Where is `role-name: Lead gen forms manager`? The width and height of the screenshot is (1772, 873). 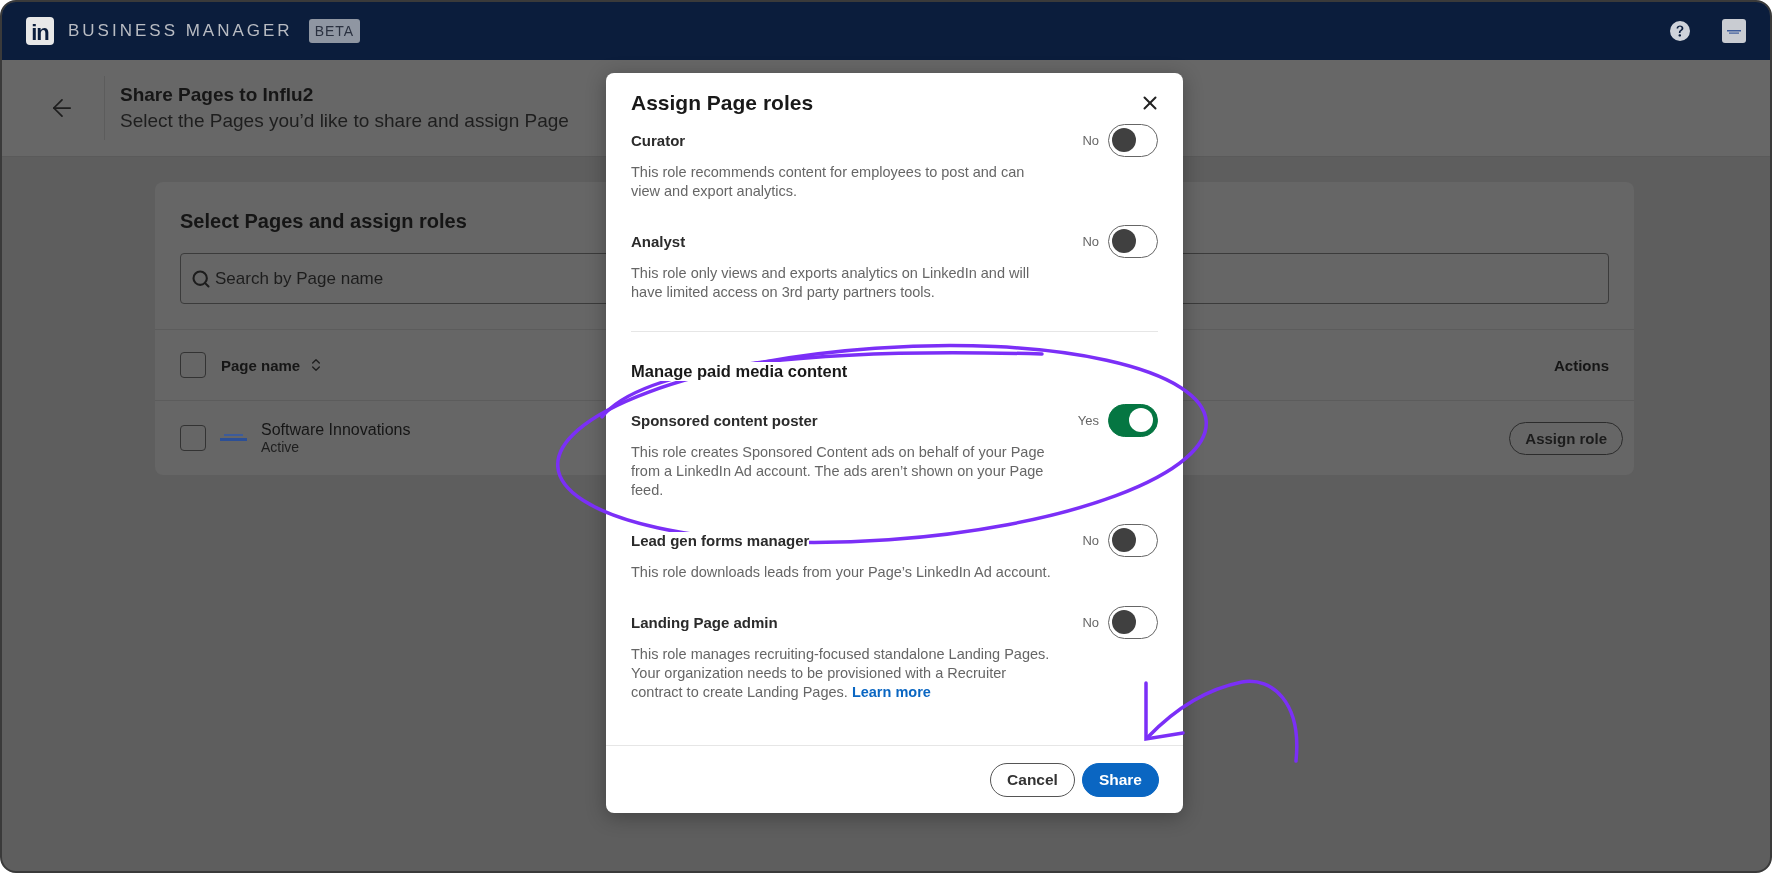 role-name: Lead gen forms manager is located at coordinates (720, 540).